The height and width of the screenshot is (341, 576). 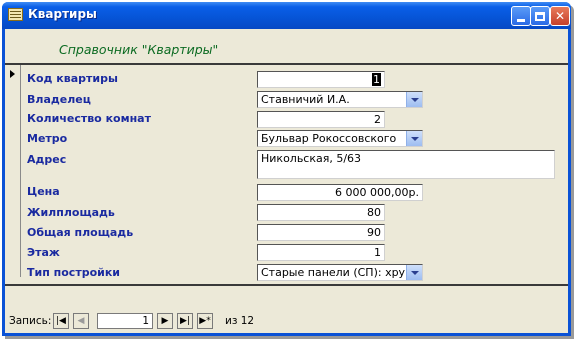 What do you see at coordinates (321, 232) in the screenshot?
I see `total-area-field: 90` at bounding box center [321, 232].